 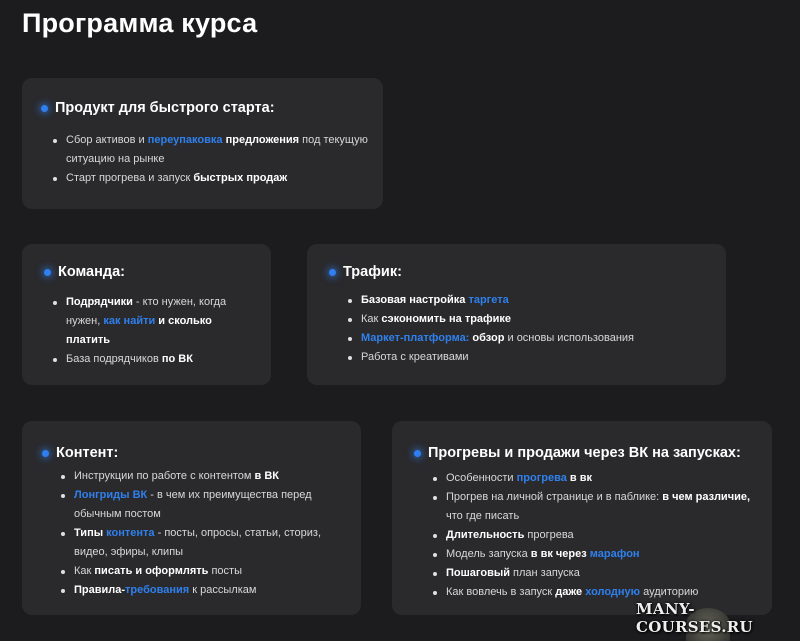 What do you see at coordinates (558, 554) in the screenshot?
I see `bold-text: в вк через` at bounding box center [558, 554].